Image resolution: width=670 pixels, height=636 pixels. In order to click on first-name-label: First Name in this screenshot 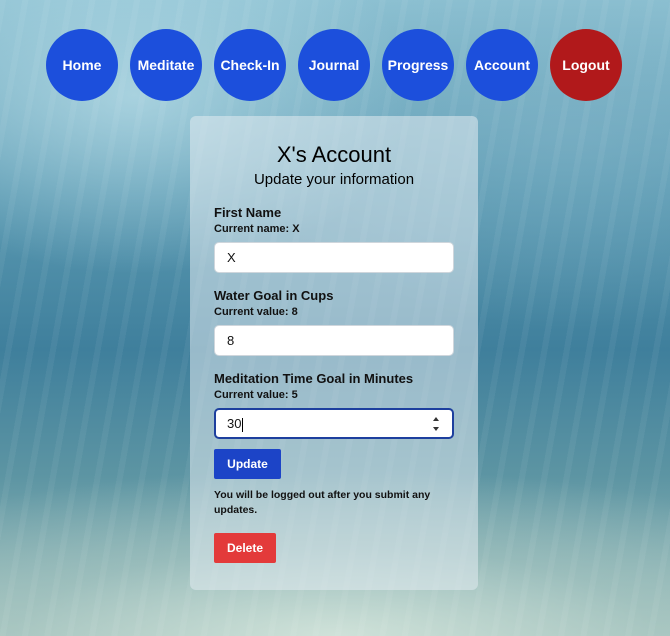, I will do `click(248, 212)`.